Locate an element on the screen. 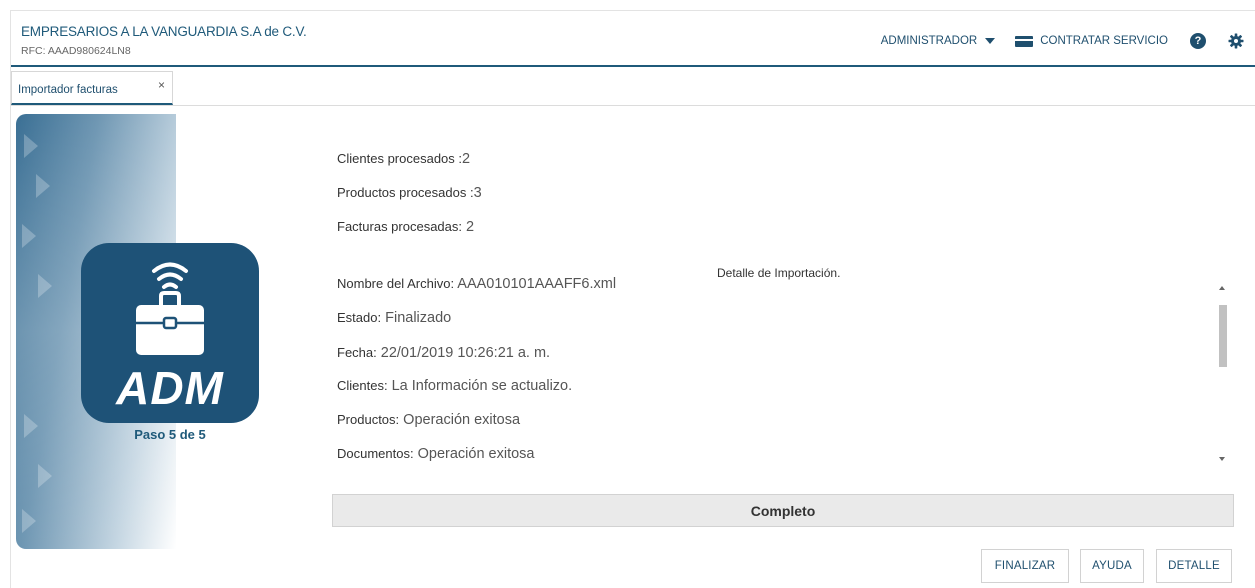  progress-bar: Completo is located at coordinates (783, 510).